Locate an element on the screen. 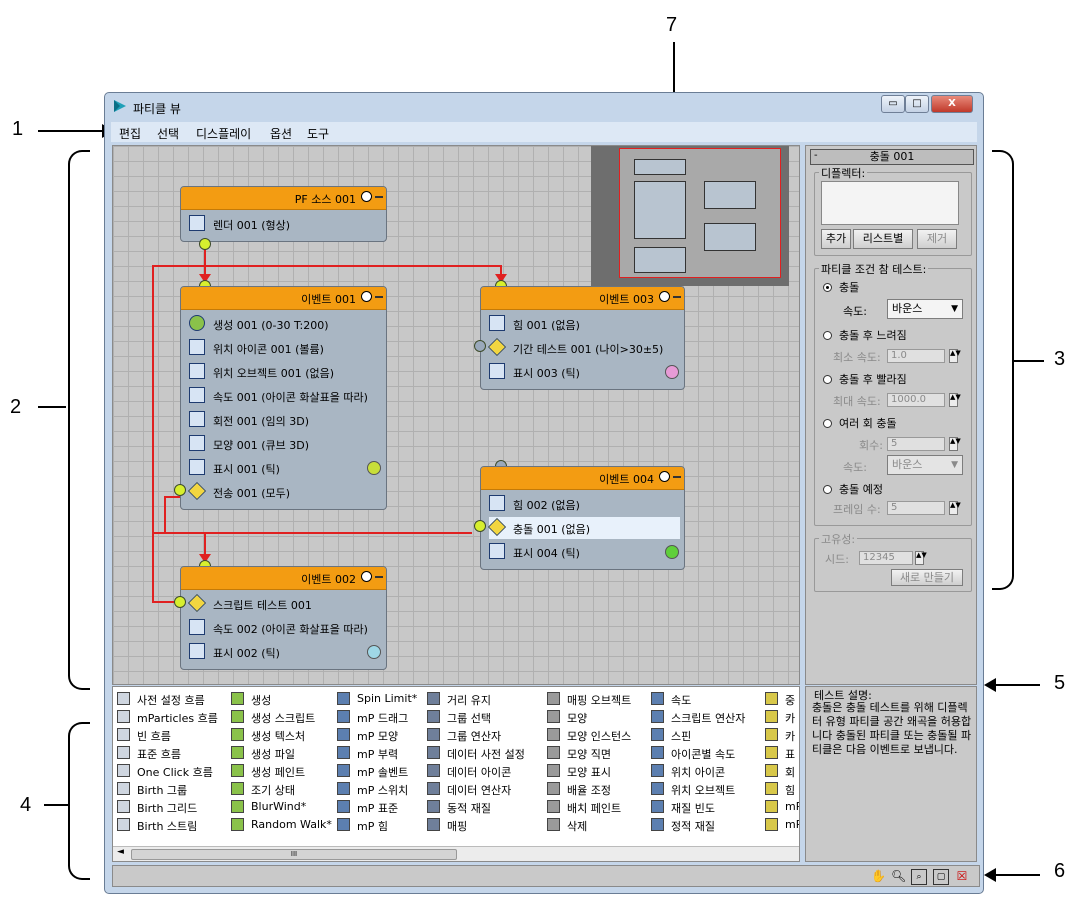  wire-left-vertical is located at coordinates (153, 433).